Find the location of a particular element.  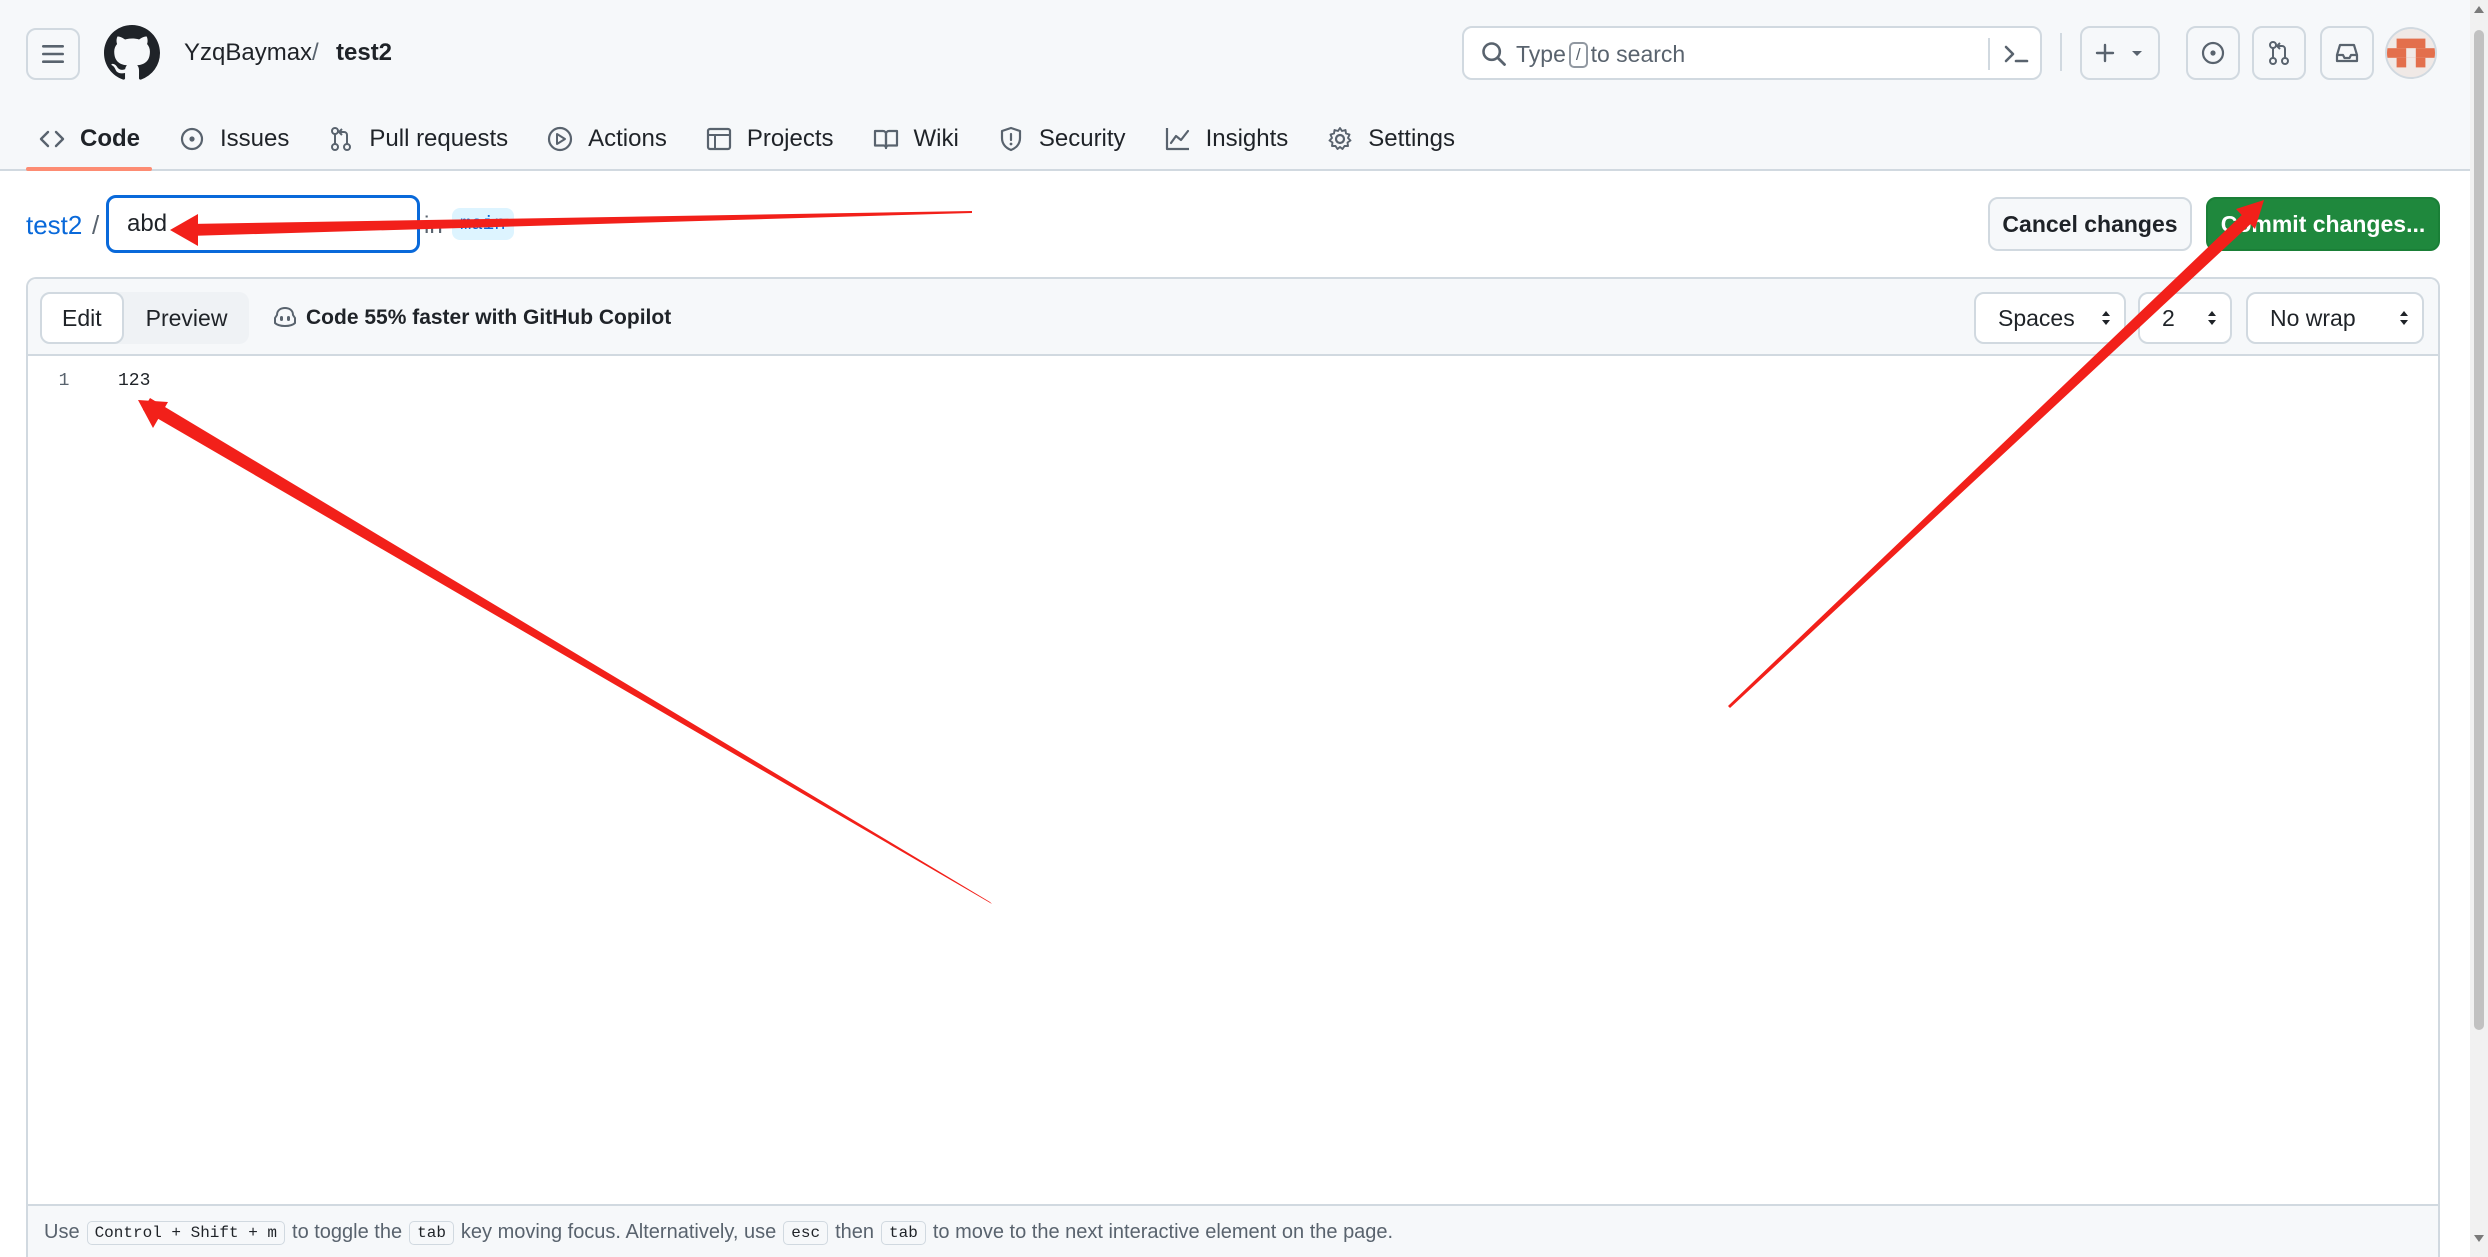

gear-icon is located at coordinates (1340, 139).